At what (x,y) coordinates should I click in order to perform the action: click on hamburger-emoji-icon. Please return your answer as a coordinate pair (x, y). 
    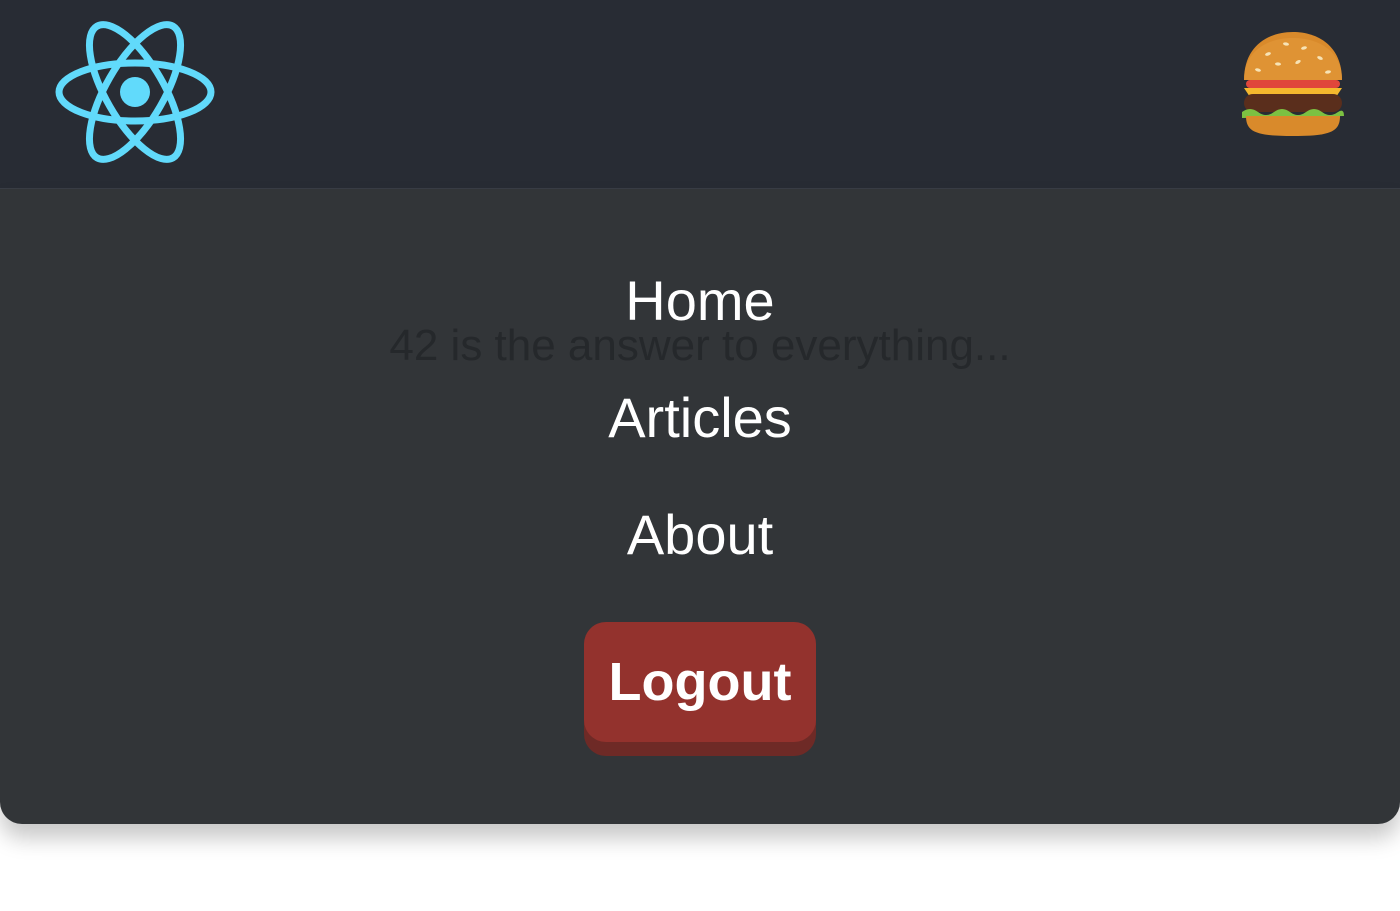
    Looking at the image, I should click on (1293, 84).